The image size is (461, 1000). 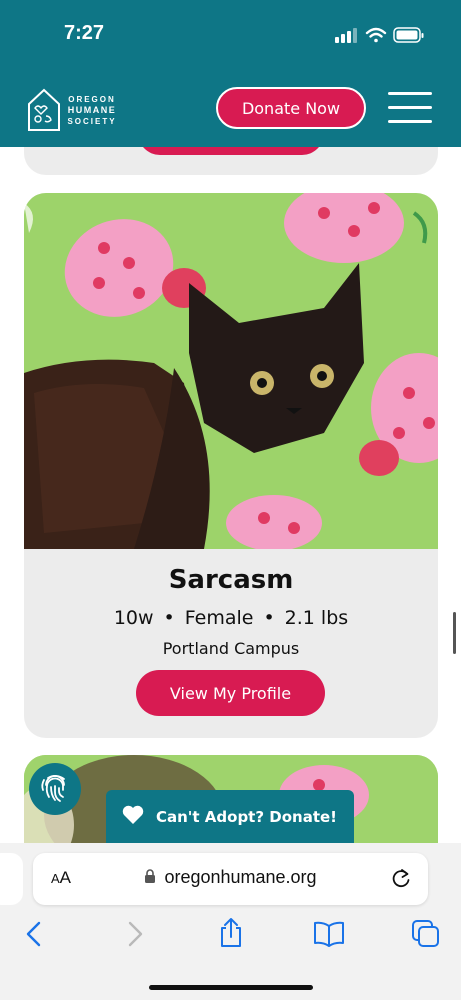 I want to click on pet-age: 10w, so click(x=133, y=618).